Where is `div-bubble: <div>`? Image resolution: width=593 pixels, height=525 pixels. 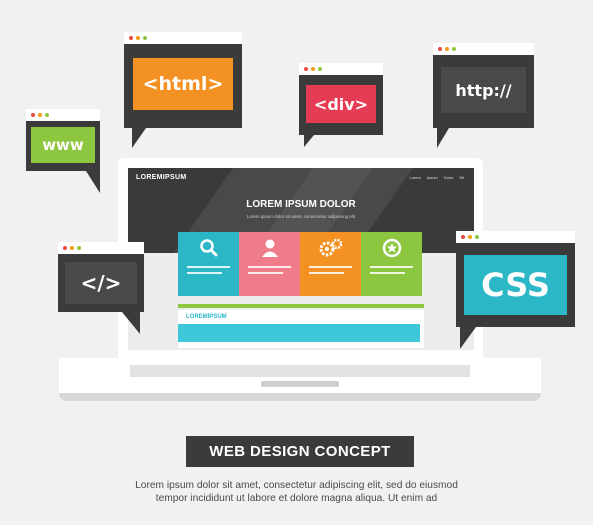
div-bubble: <div> is located at coordinates (341, 99).